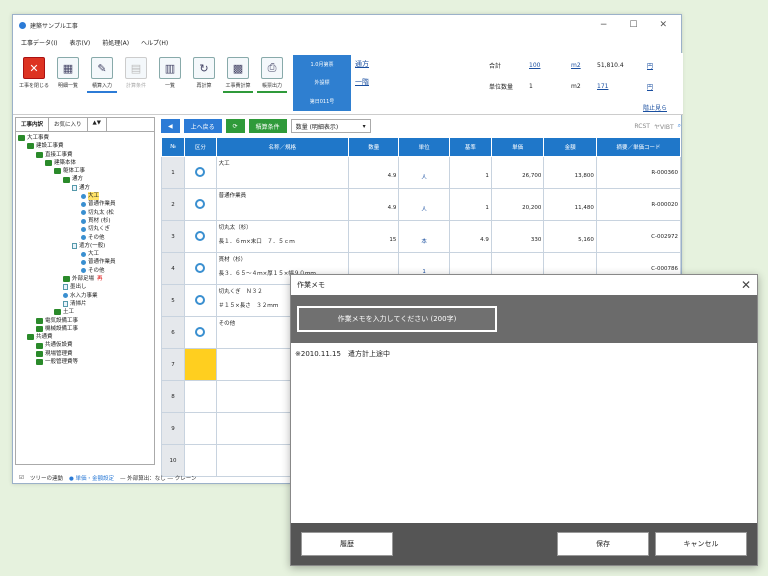 The height and width of the screenshot is (576, 768). I want to click on name-cell: 普通作業員, so click(282, 204).